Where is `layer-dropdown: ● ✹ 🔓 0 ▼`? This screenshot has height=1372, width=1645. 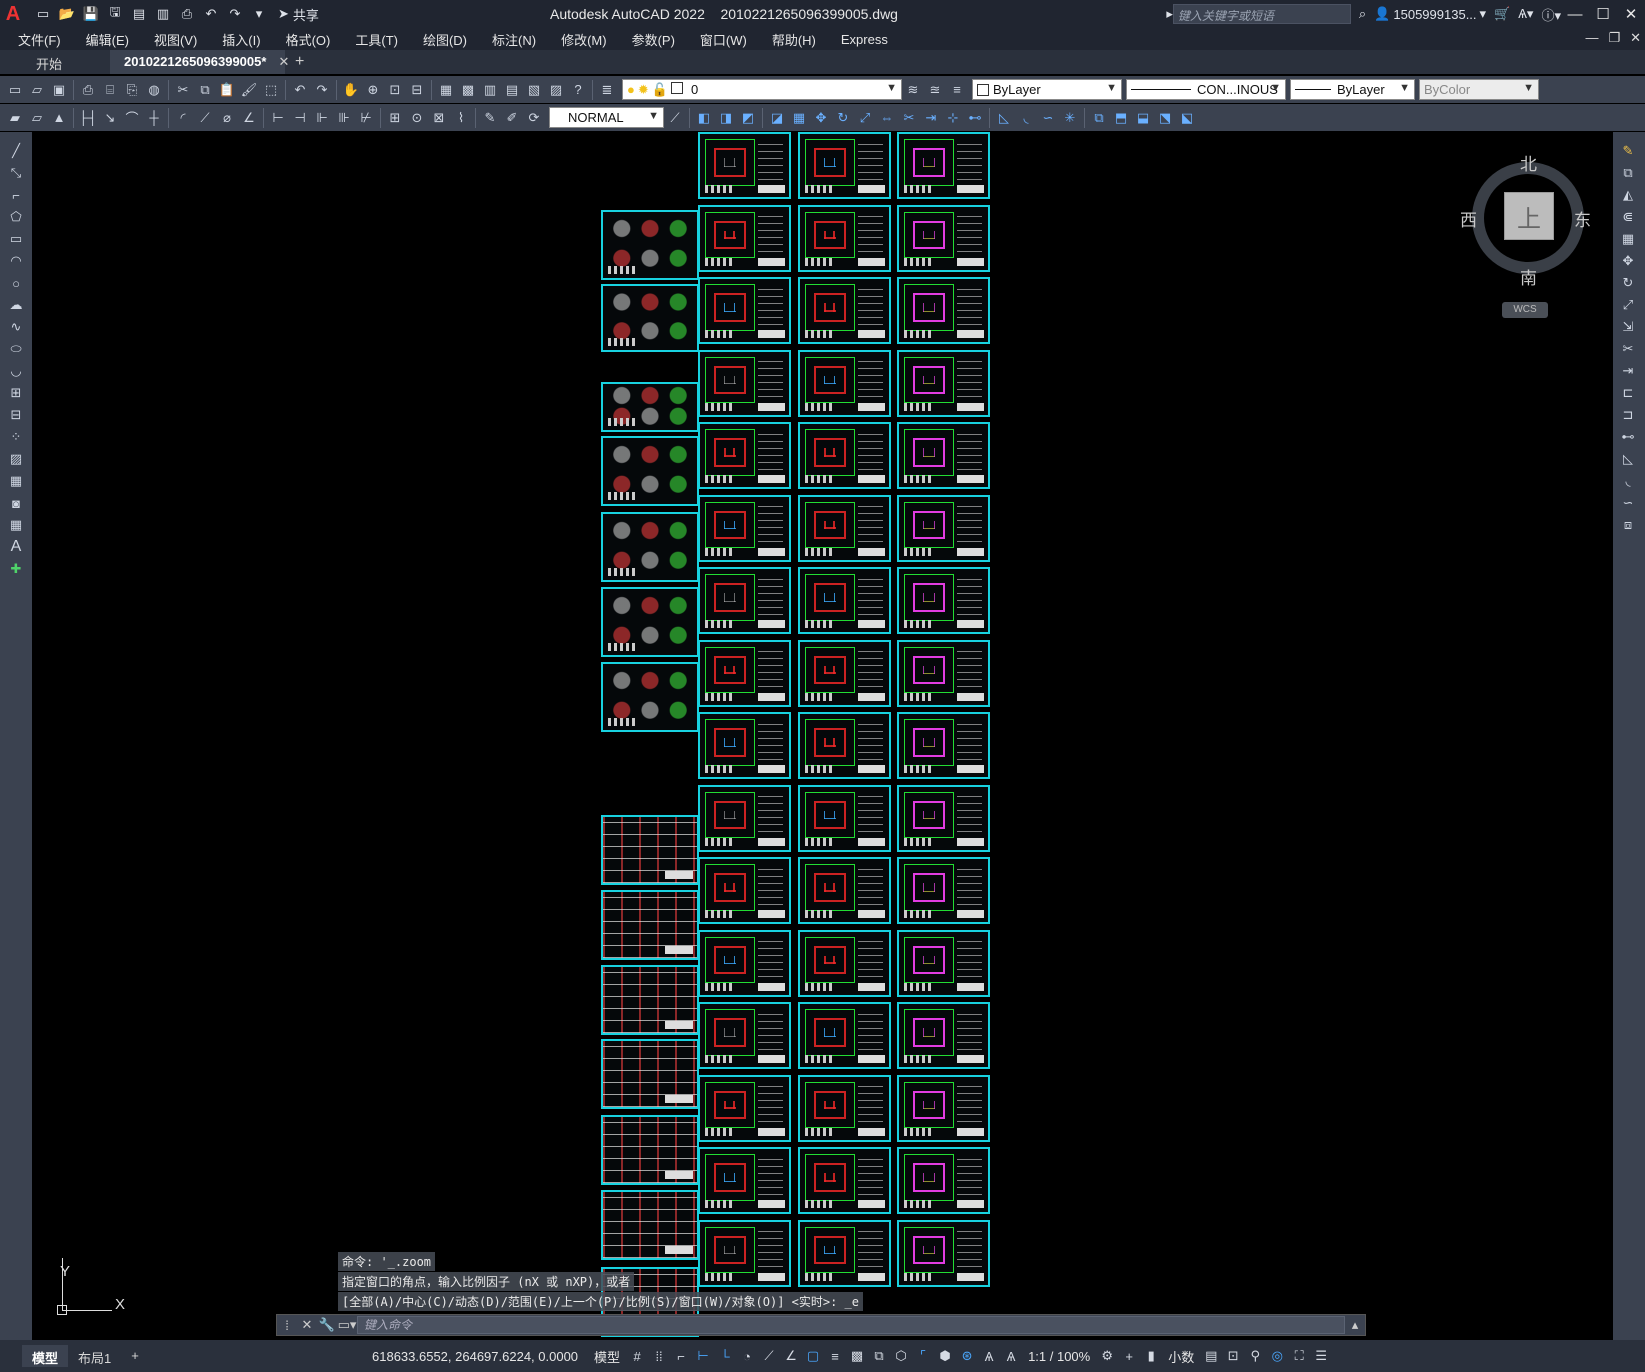
layer-dropdown: ● ✹ 🔓 0 ▼ is located at coordinates (762, 89).